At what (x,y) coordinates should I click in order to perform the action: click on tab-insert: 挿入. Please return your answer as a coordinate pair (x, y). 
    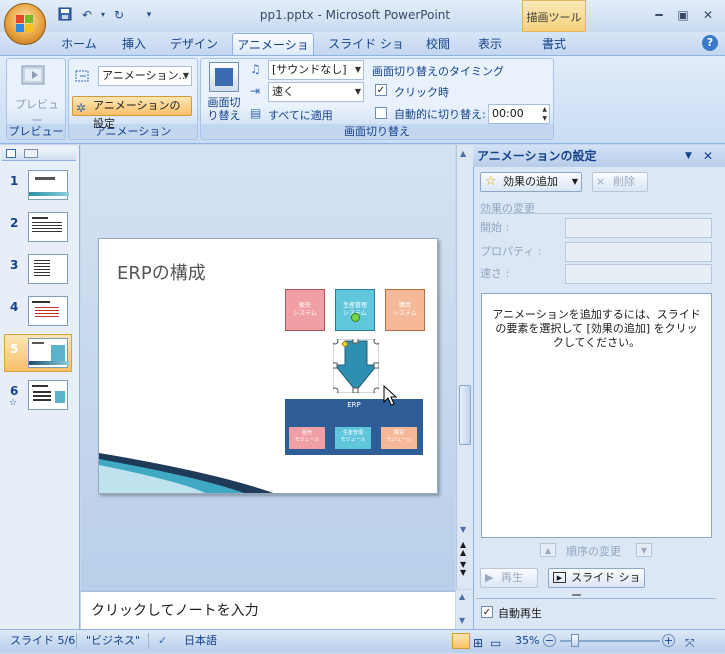
    Looking at the image, I should click on (134, 44).